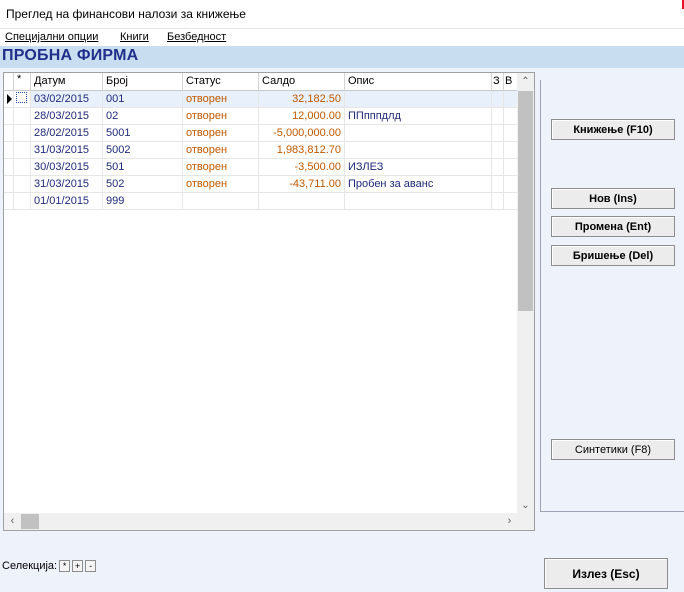 The width and height of the screenshot is (684, 592). Describe the element at coordinates (613, 449) in the screenshot. I see `synthetics-button: Синтетики (F8)` at that location.